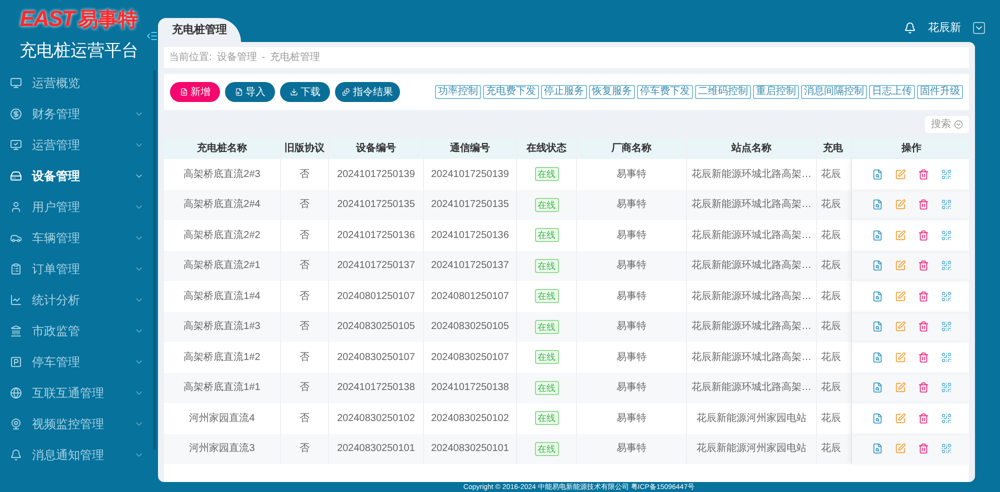 The height and width of the screenshot is (492, 1000). I want to click on command-button: 固件升级, so click(940, 92).